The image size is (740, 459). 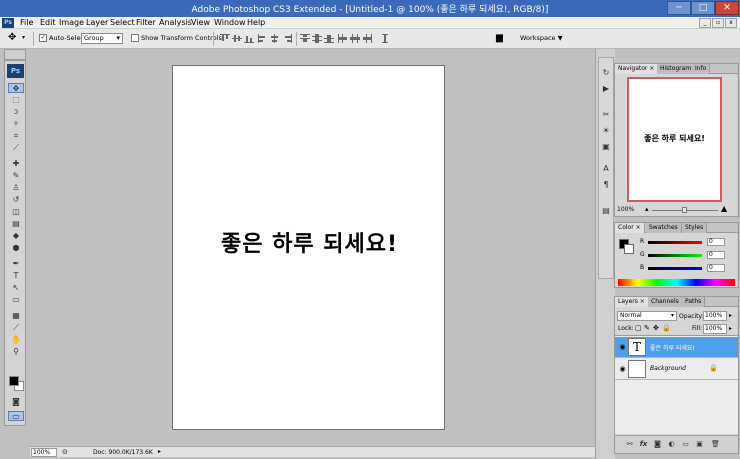 What do you see at coordinates (606, 73) in the screenshot?
I see `history-icon: ↻` at bounding box center [606, 73].